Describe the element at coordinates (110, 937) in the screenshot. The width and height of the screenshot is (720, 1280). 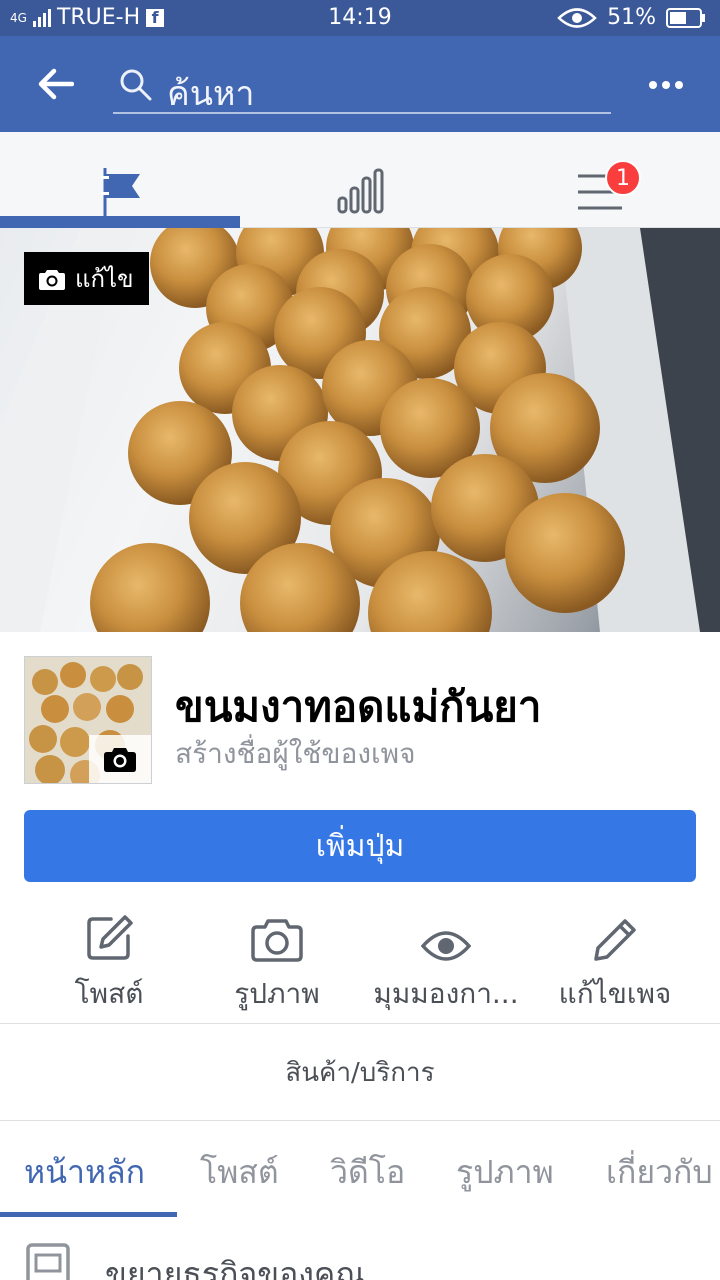
I see `compose-icon` at that location.